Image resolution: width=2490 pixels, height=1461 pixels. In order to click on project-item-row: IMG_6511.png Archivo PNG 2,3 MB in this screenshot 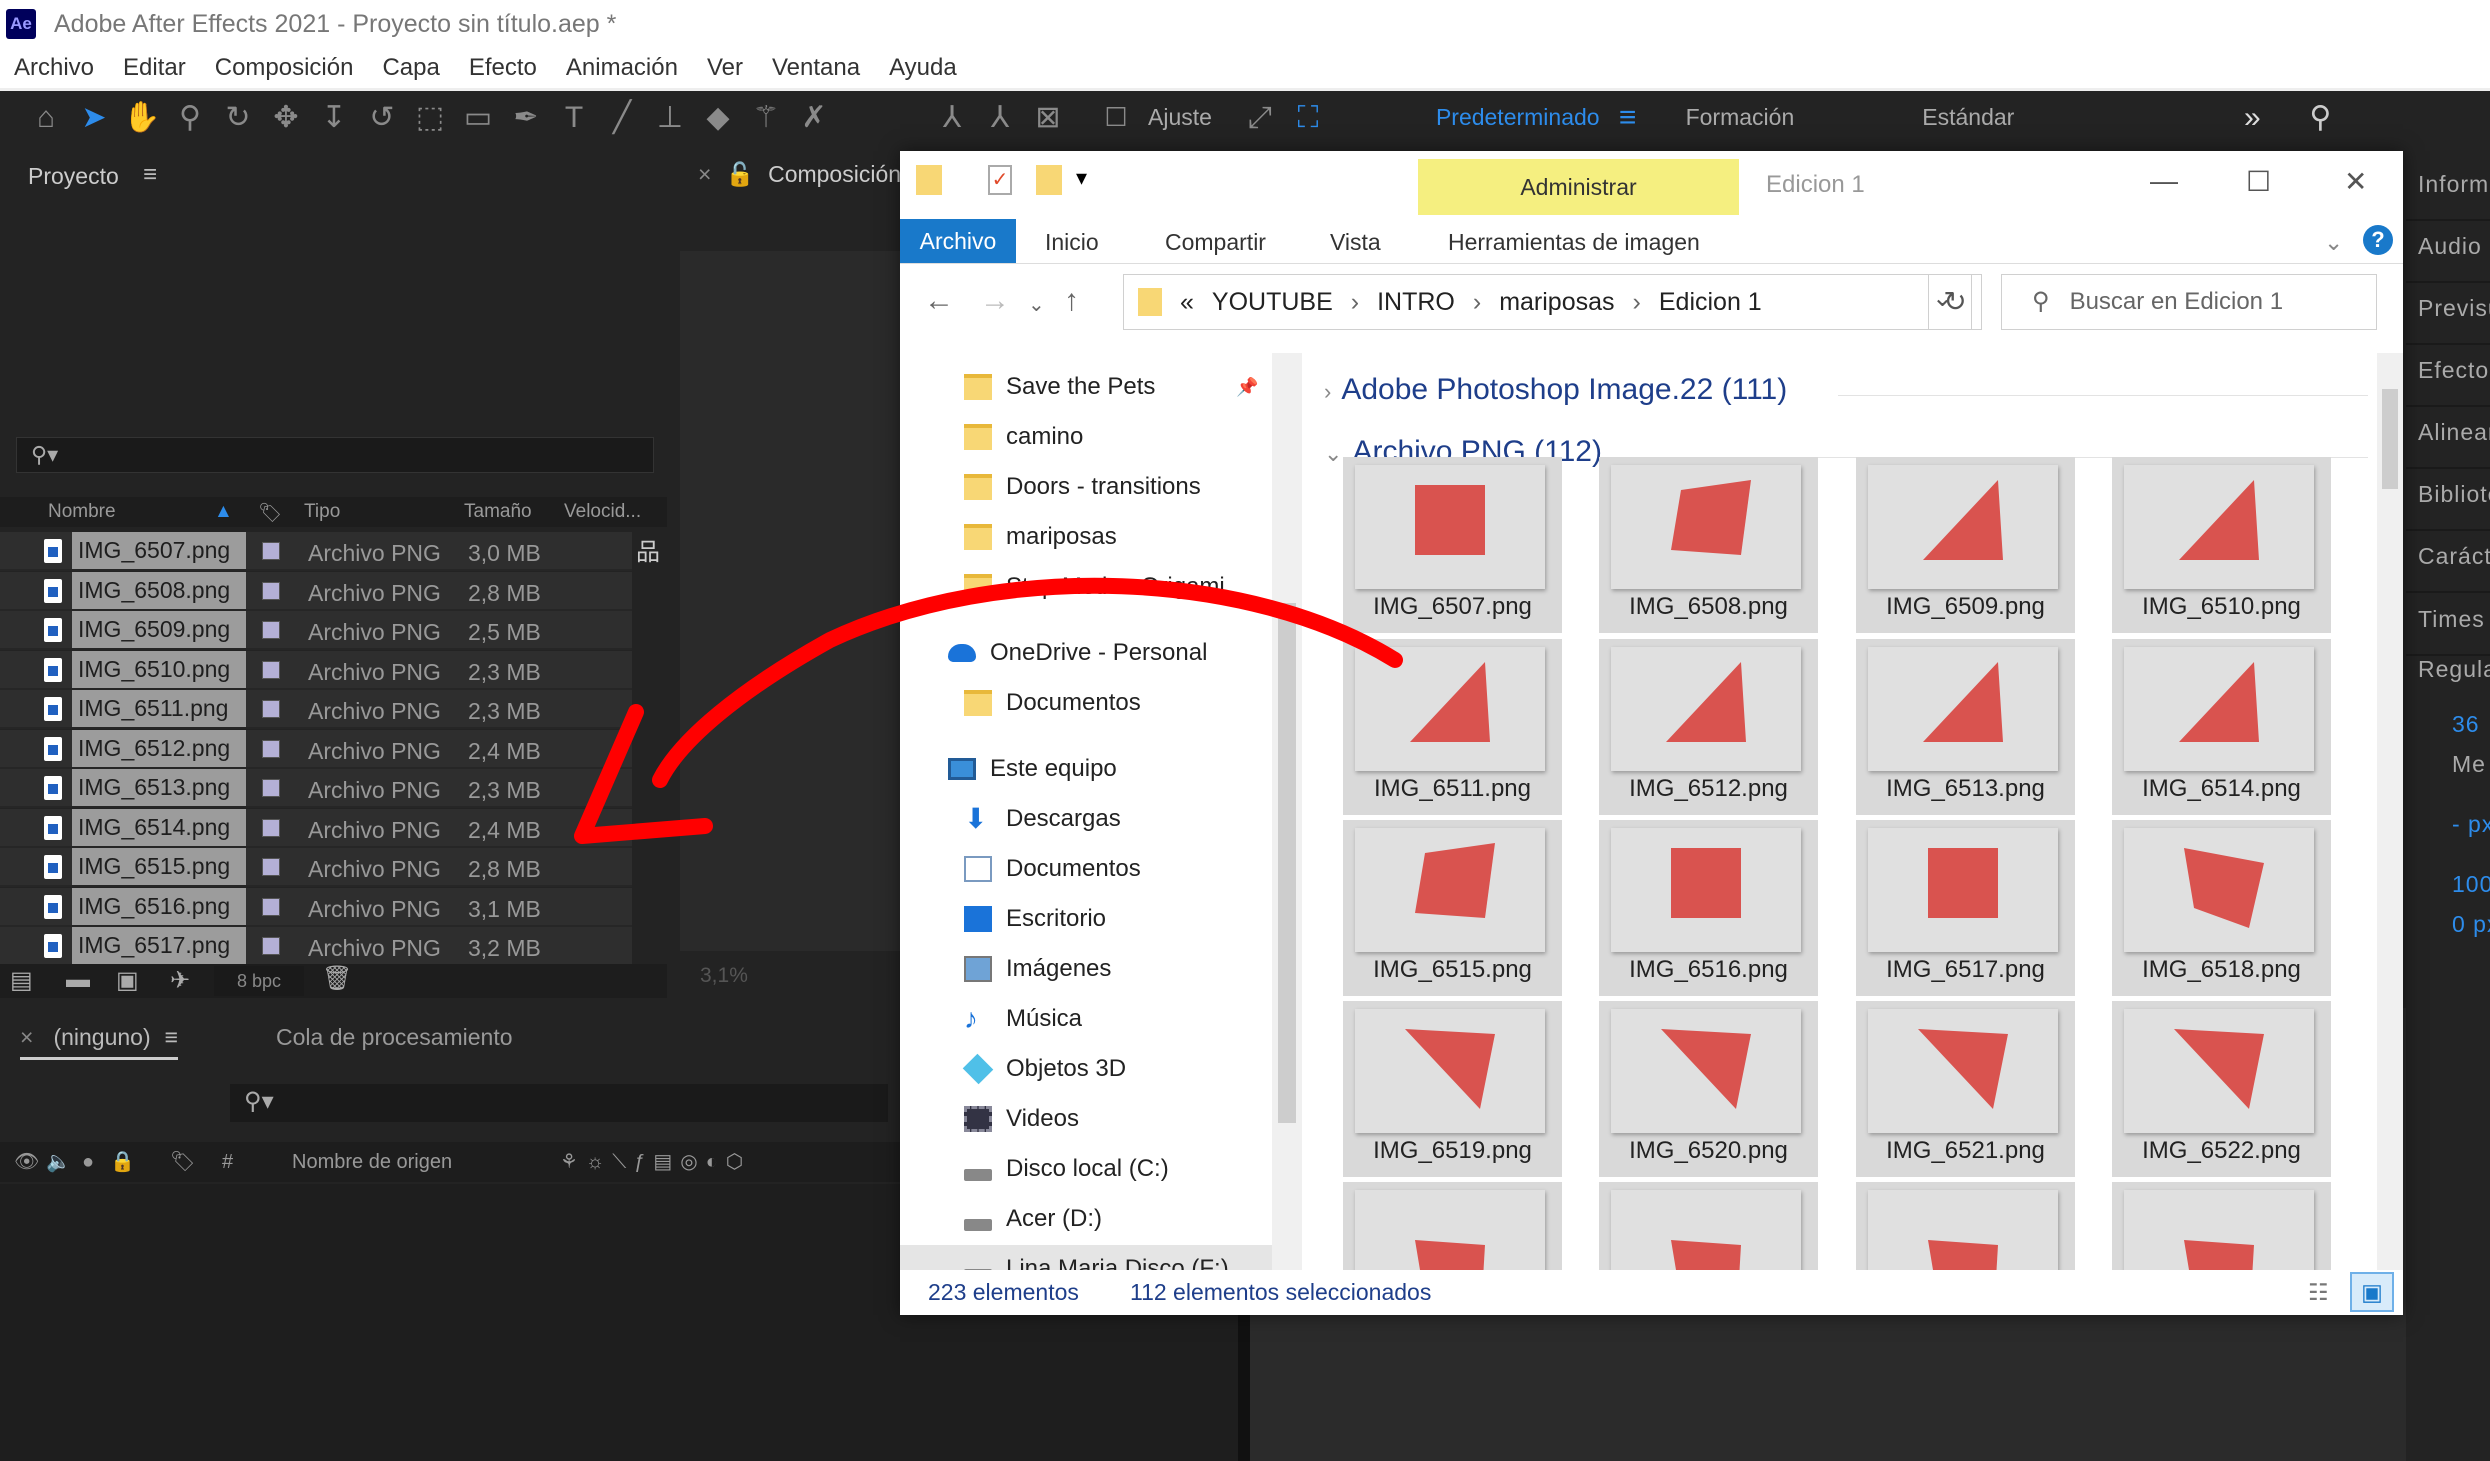, I will do `click(316, 709)`.